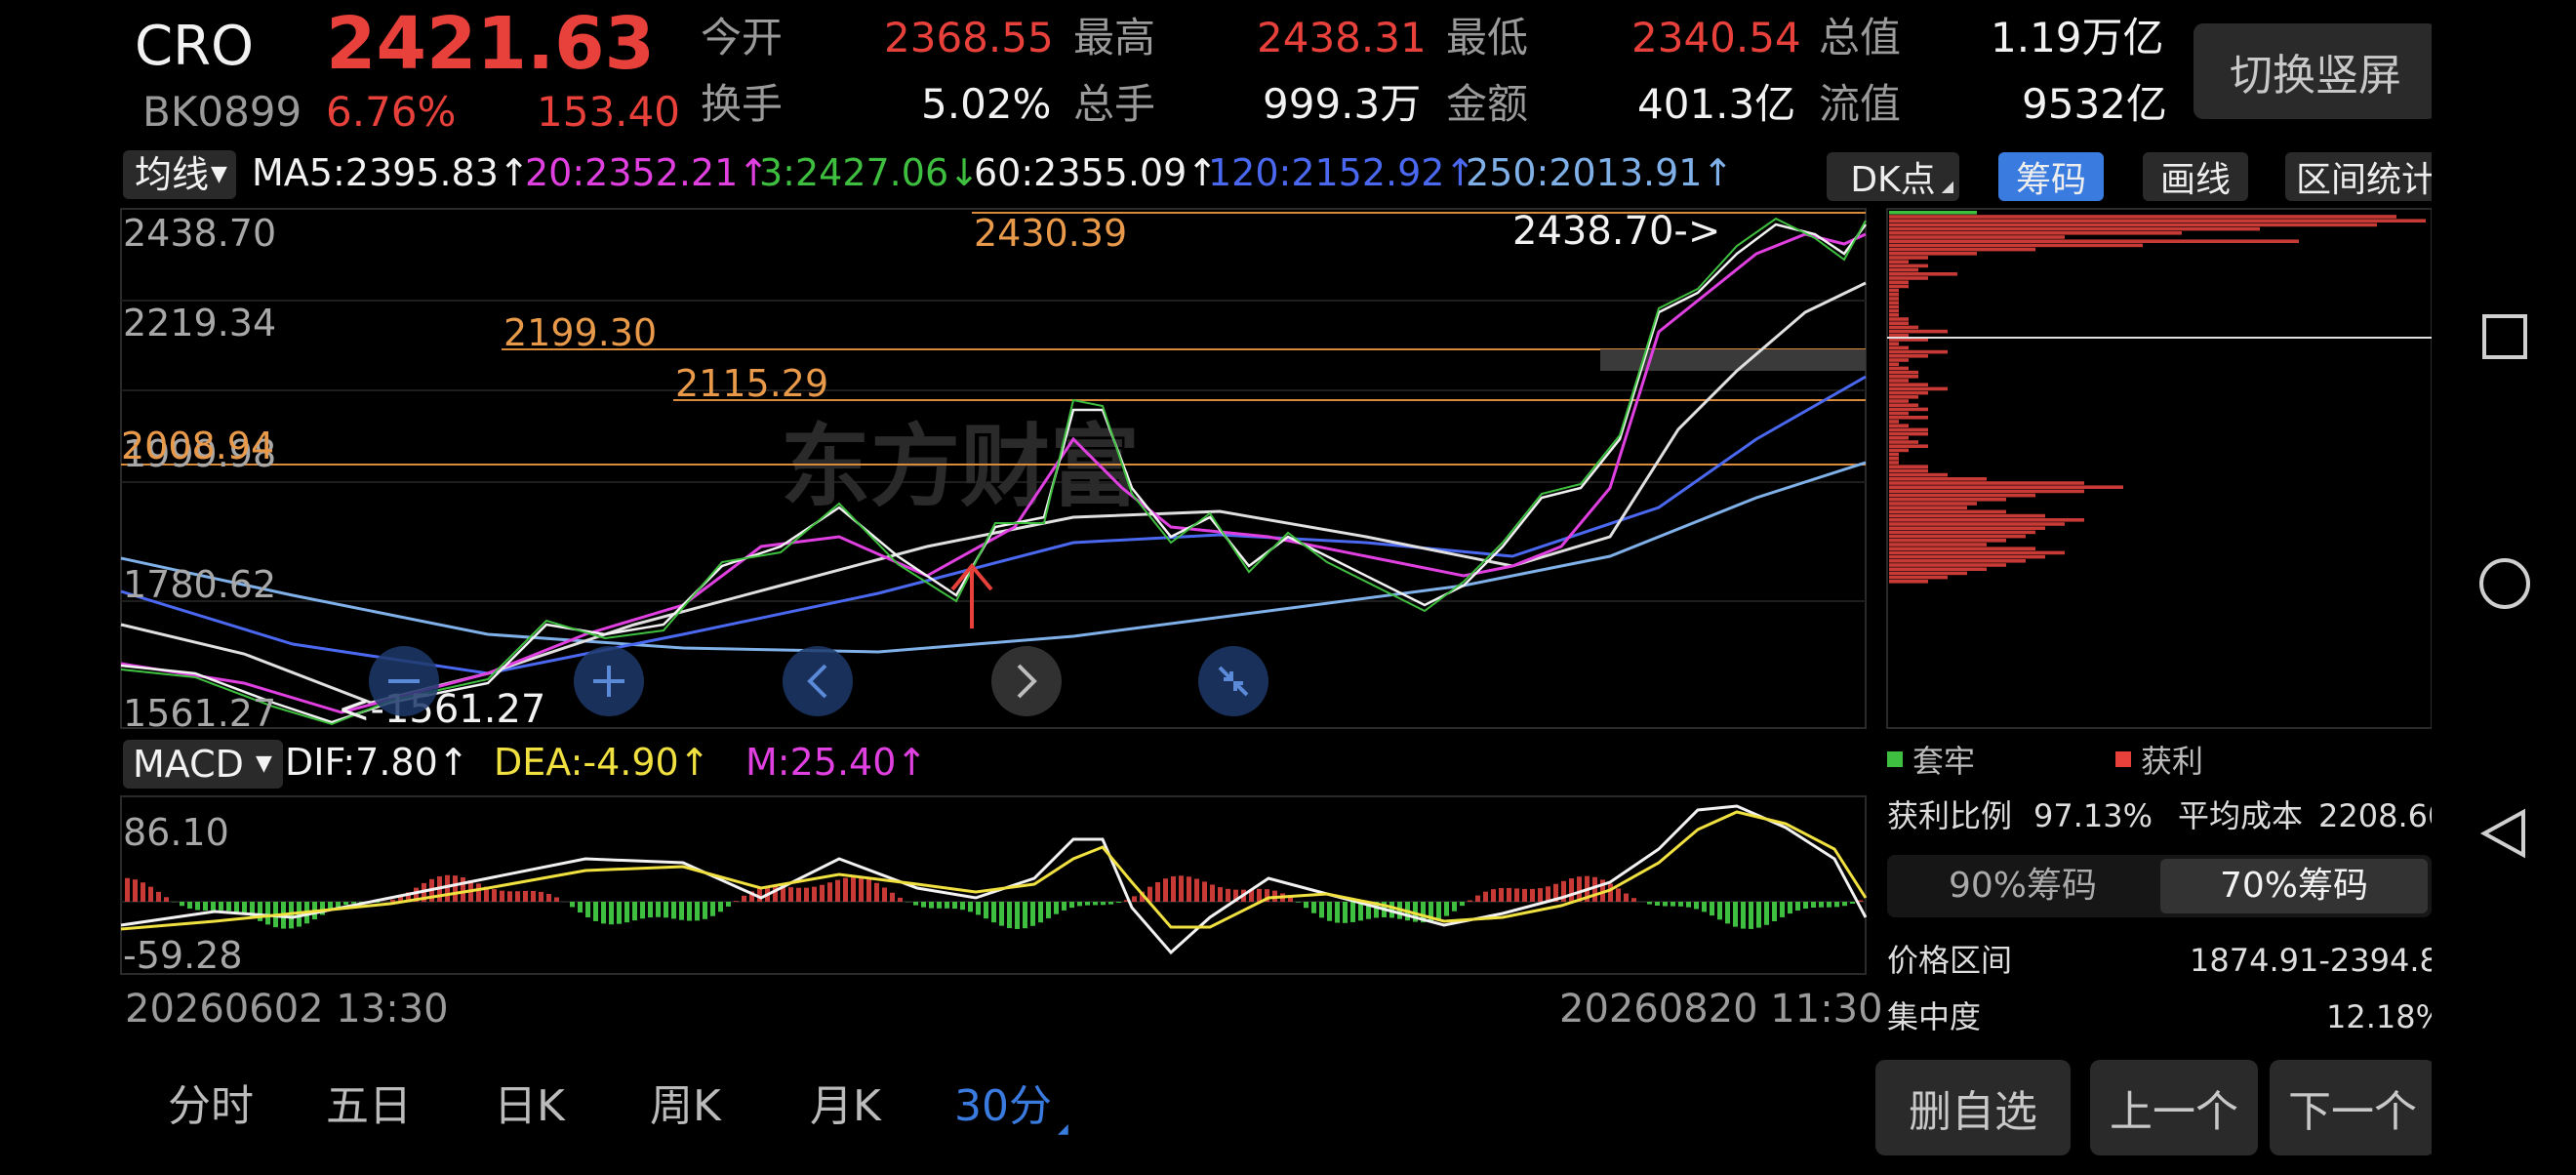  Describe the element at coordinates (1973, 1108) in the screenshot. I see `remove-watchlist-button: 删自选` at that location.